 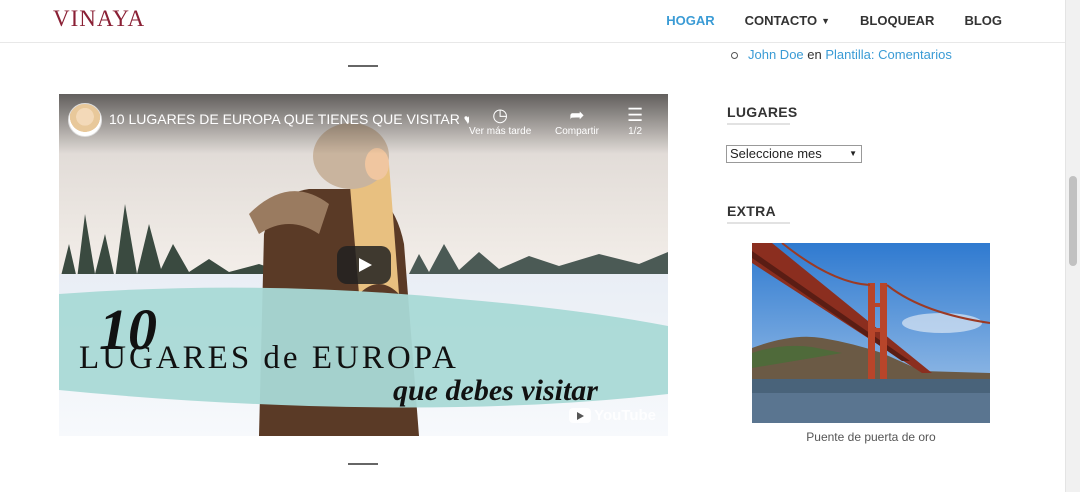 I want to click on watch-later-label: Ver más tarde, so click(x=500, y=131).